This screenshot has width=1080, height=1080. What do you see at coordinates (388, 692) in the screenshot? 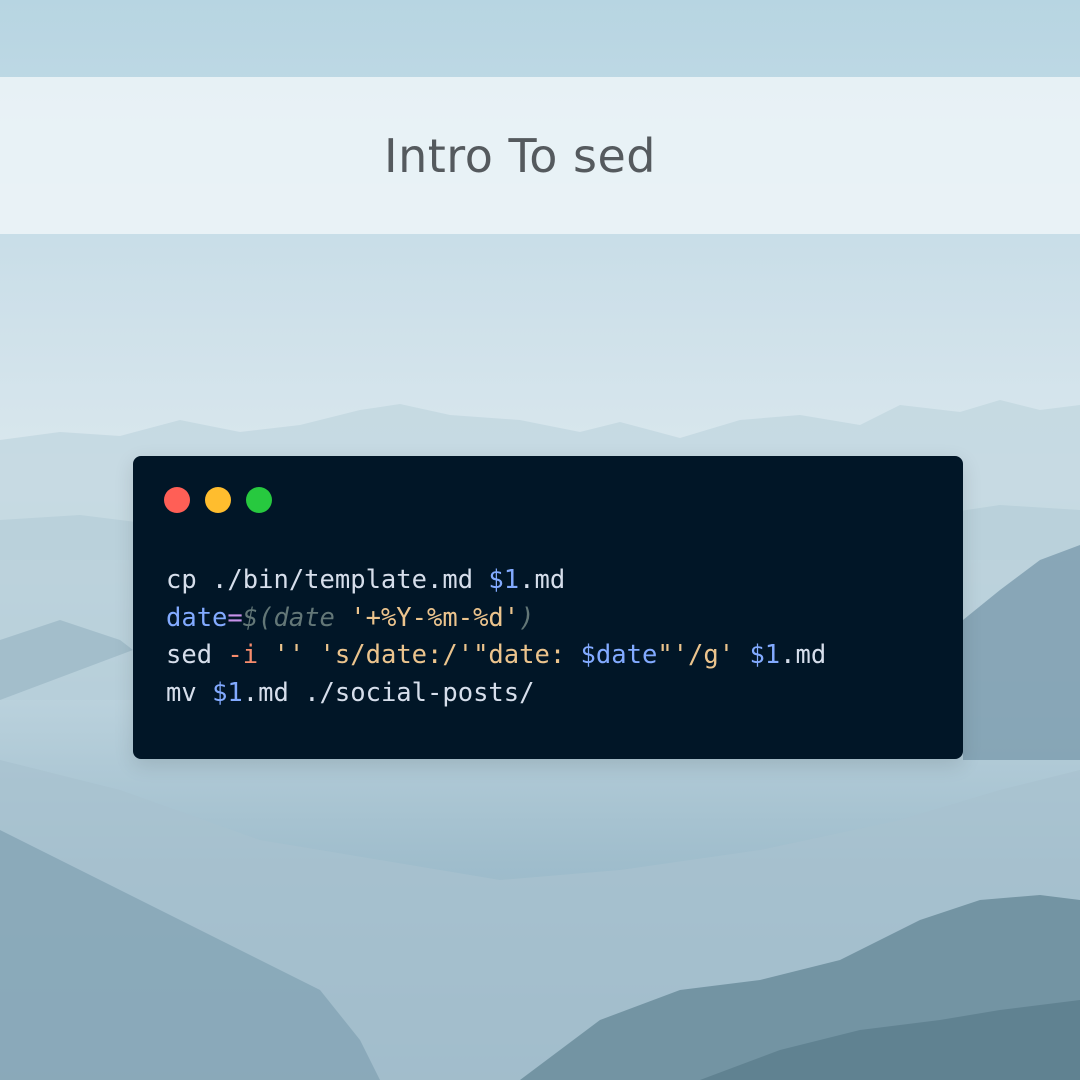
I see `code-token: .md ./social-posts/` at bounding box center [388, 692].